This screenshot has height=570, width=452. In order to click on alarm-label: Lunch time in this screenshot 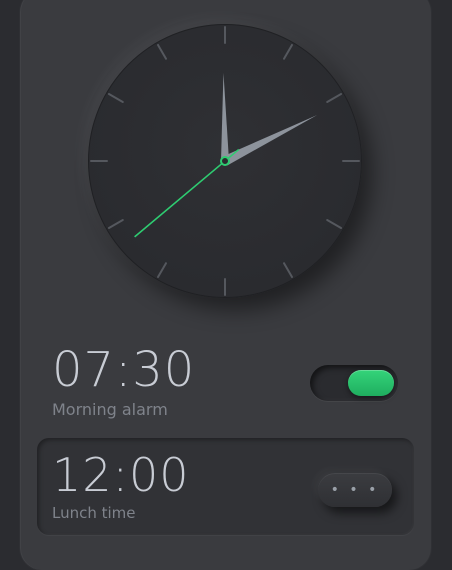, I will do `click(94, 513)`.